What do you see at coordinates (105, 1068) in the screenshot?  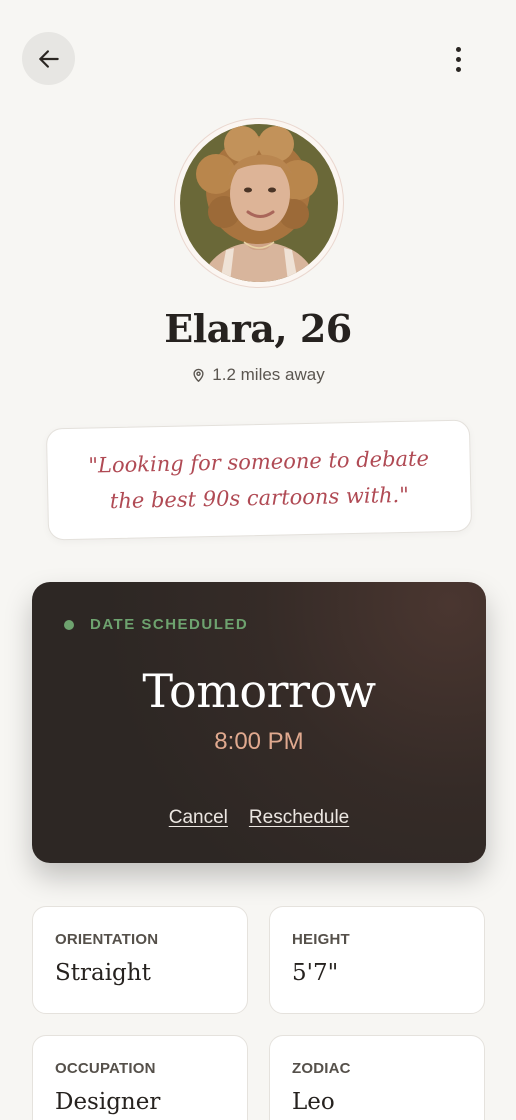 I see `detail-label: OCCUPATION` at bounding box center [105, 1068].